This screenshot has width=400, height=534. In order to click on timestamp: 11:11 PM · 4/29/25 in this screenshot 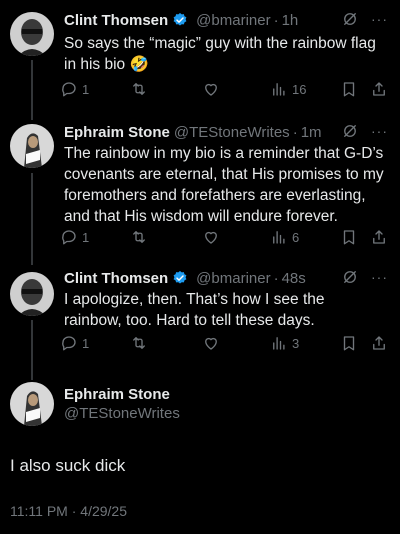, I will do `click(68, 511)`.